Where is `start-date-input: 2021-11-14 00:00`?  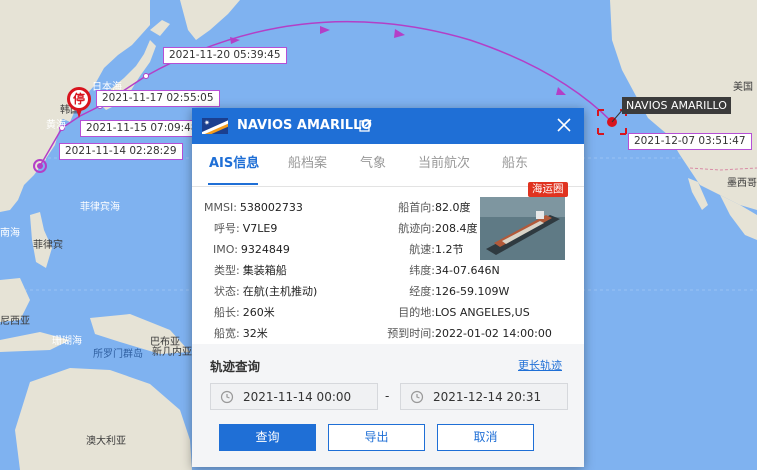
start-date-input: 2021-11-14 00:00 is located at coordinates (294, 396).